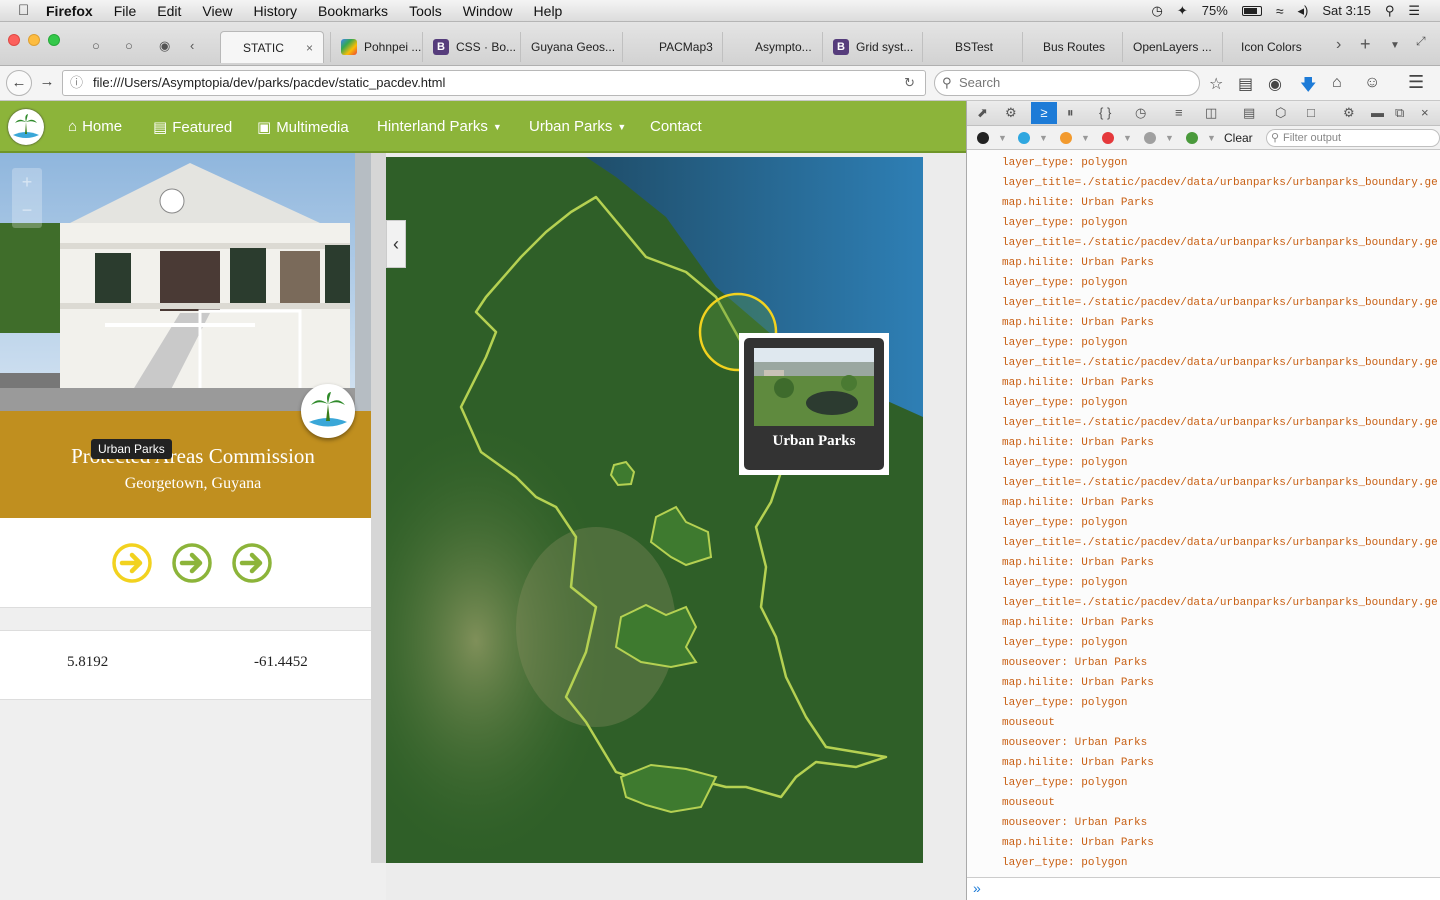  What do you see at coordinates (1275, 84) in the screenshot?
I see `pocket-icon: ◉` at bounding box center [1275, 84].